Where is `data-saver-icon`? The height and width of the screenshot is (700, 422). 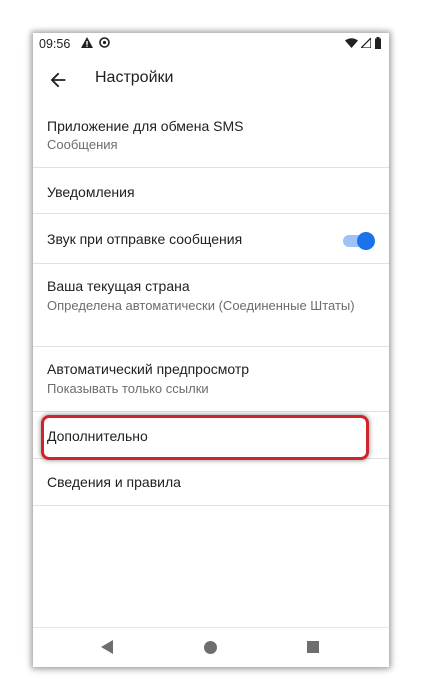
data-saver-icon is located at coordinates (104, 42).